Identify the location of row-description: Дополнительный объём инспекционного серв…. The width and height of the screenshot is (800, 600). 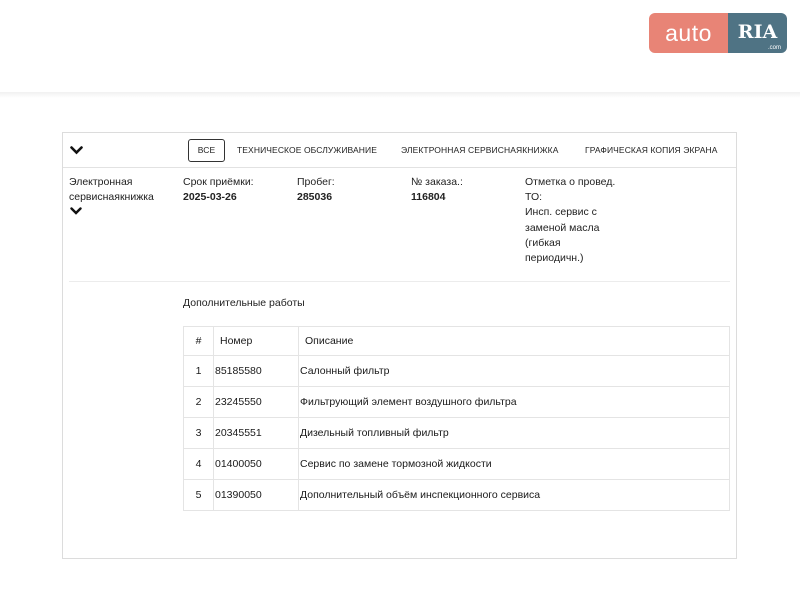
(514, 495).